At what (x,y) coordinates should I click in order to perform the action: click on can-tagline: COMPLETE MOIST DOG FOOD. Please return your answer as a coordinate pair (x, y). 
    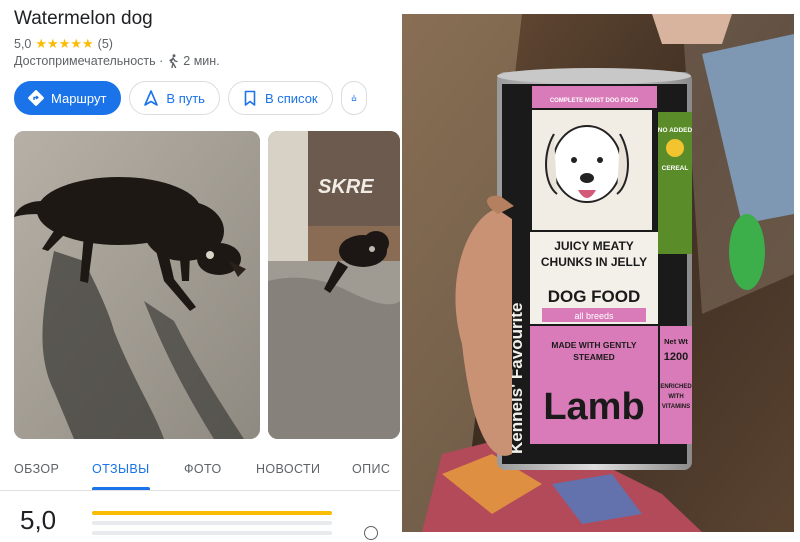
    Looking at the image, I should click on (594, 101).